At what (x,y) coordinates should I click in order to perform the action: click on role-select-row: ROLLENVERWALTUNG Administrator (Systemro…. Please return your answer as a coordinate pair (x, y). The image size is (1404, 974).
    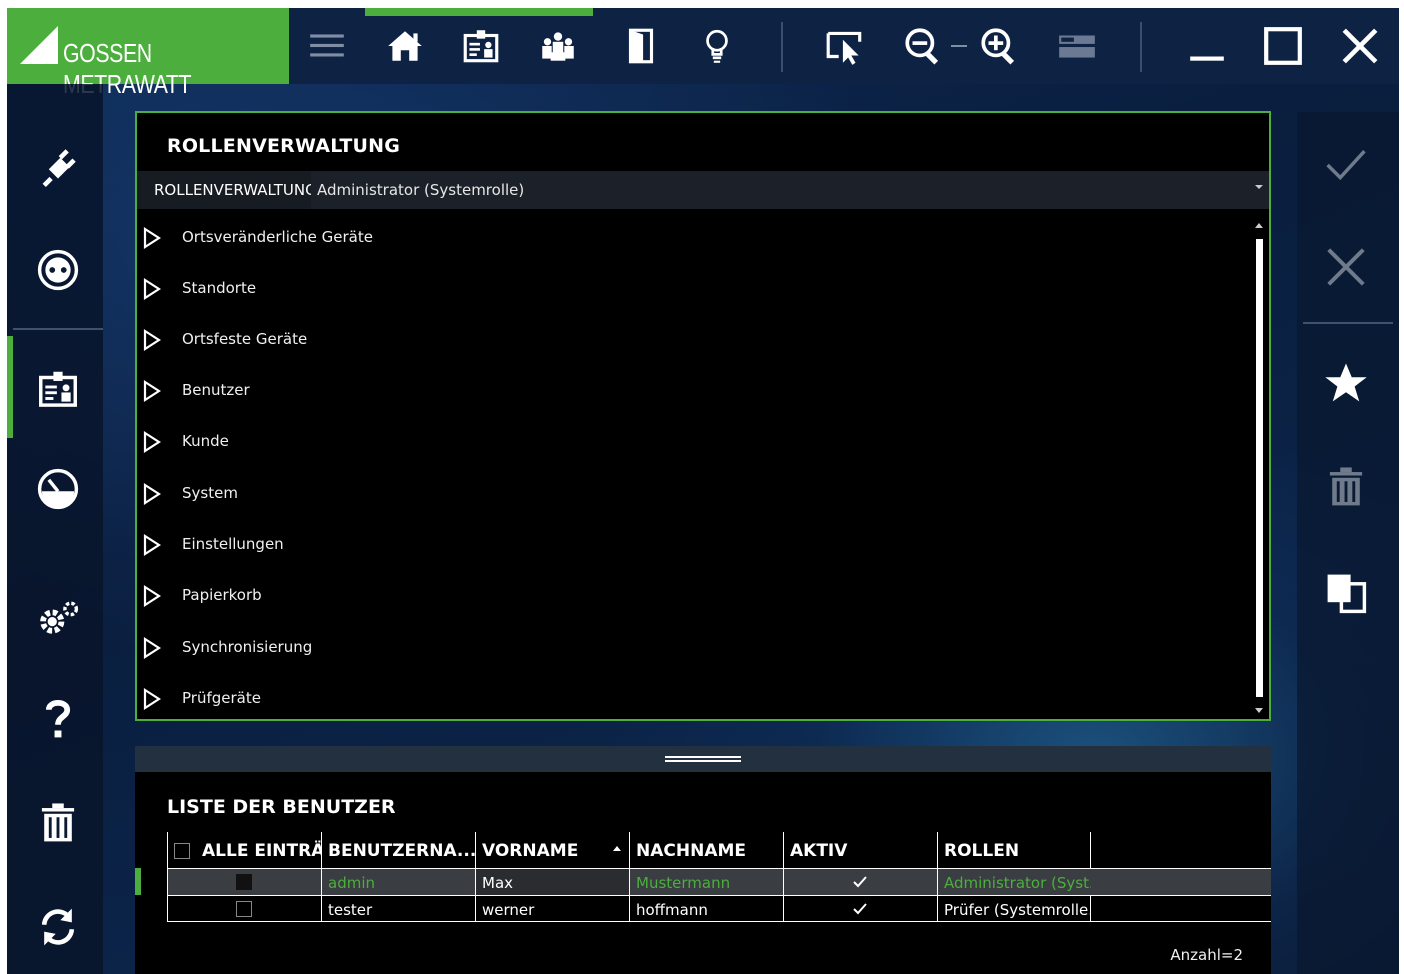
    Looking at the image, I should click on (703, 190).